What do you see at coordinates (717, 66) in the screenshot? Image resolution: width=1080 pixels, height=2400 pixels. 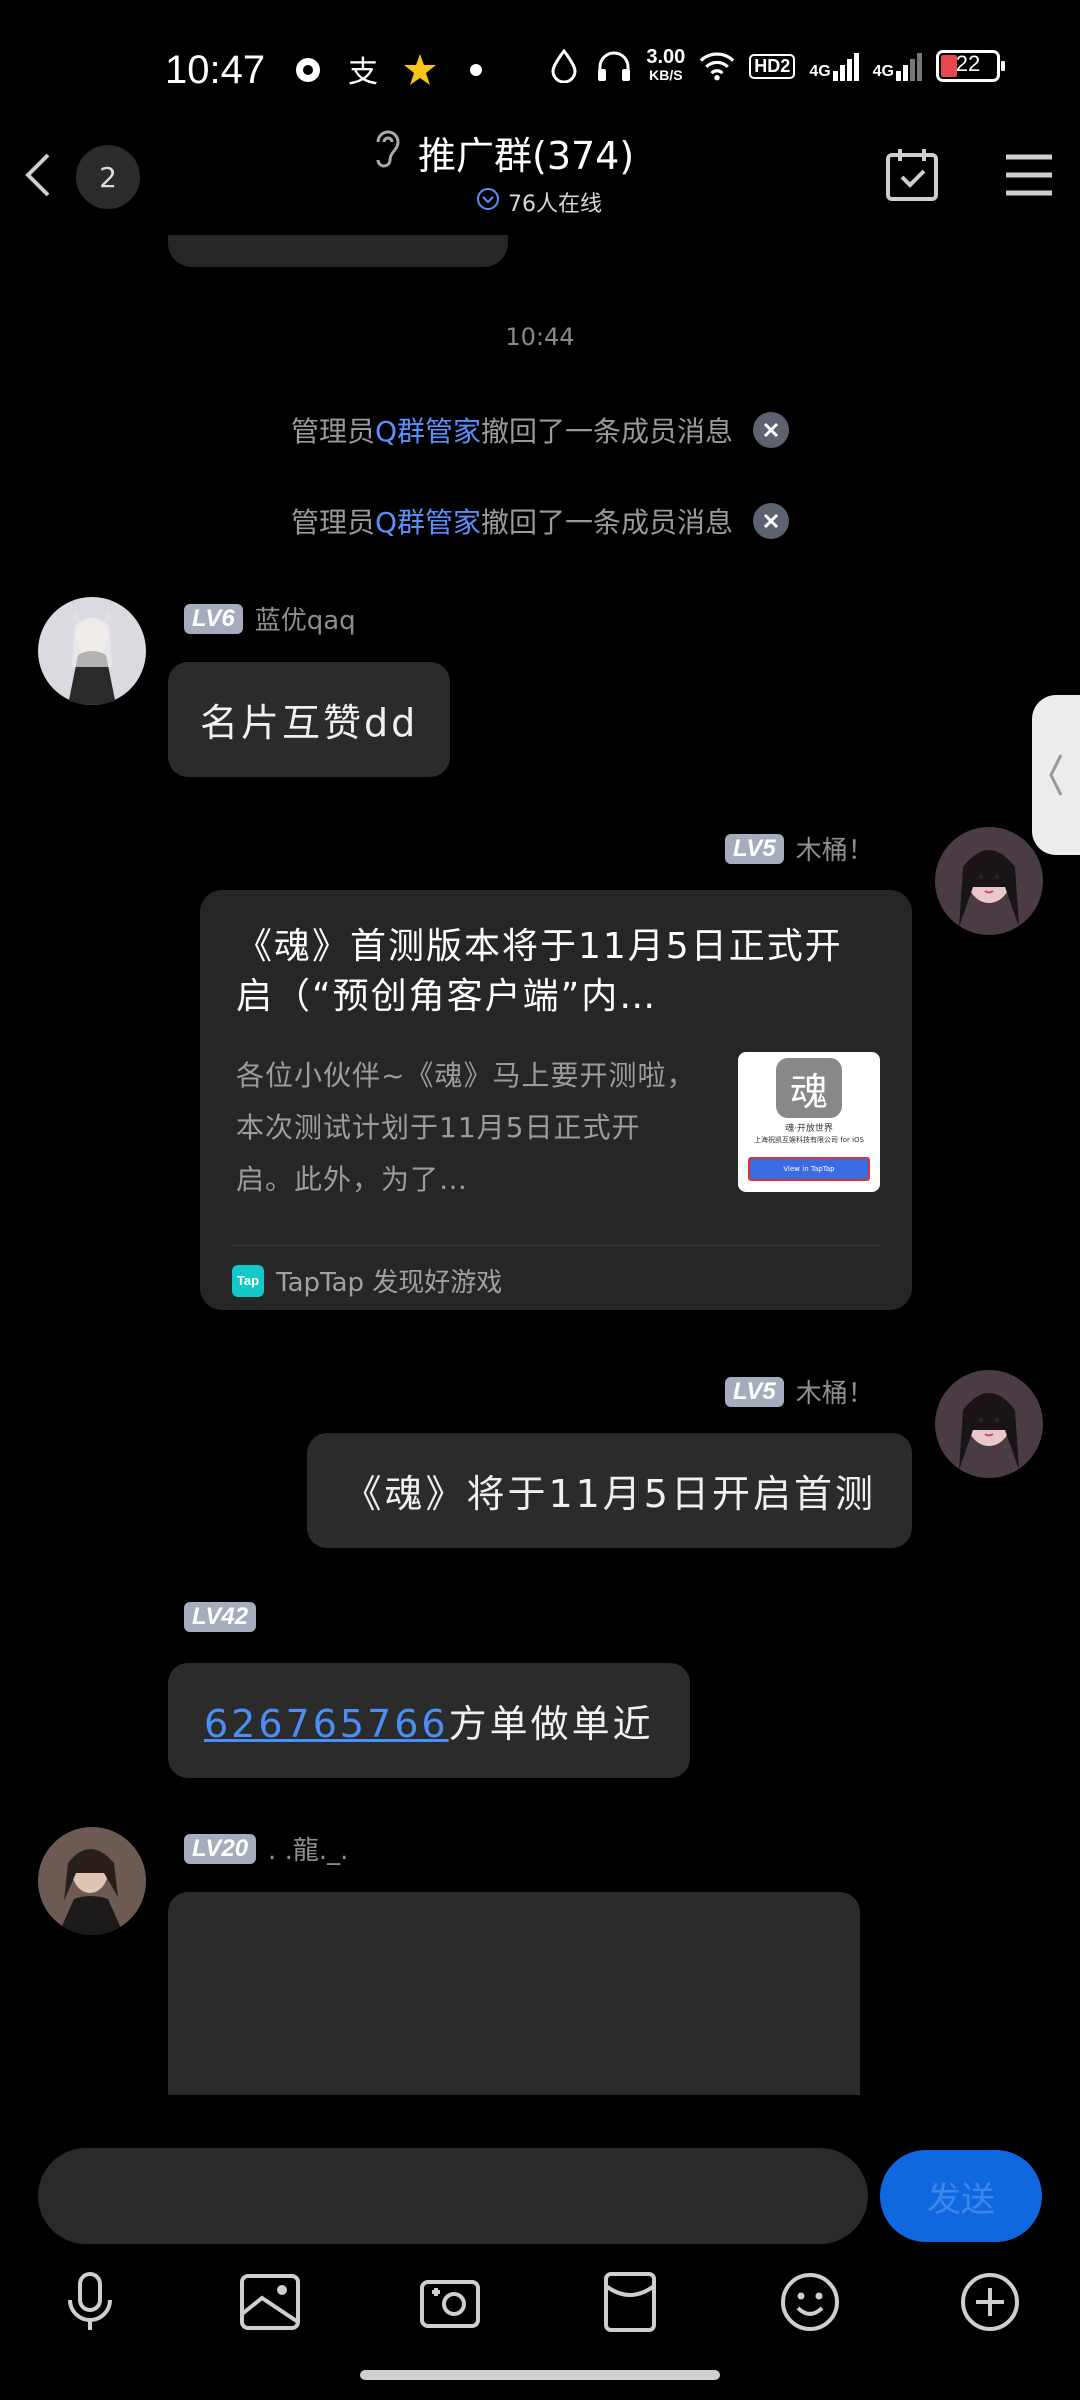 I see `wifi-icon` at bounding box center [717, 66].